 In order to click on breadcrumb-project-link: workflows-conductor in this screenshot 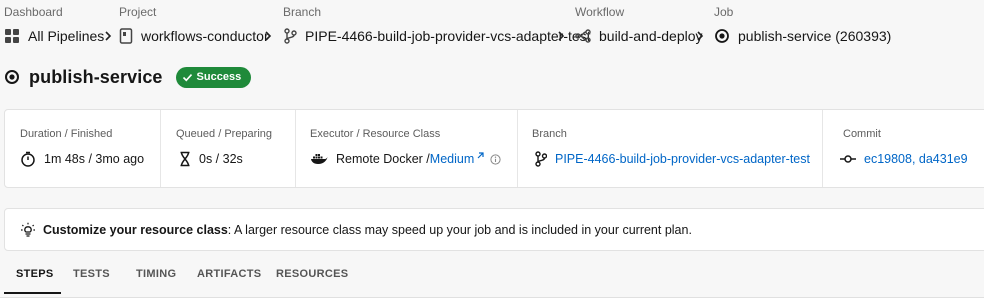, I will do `click(194, 36)`.